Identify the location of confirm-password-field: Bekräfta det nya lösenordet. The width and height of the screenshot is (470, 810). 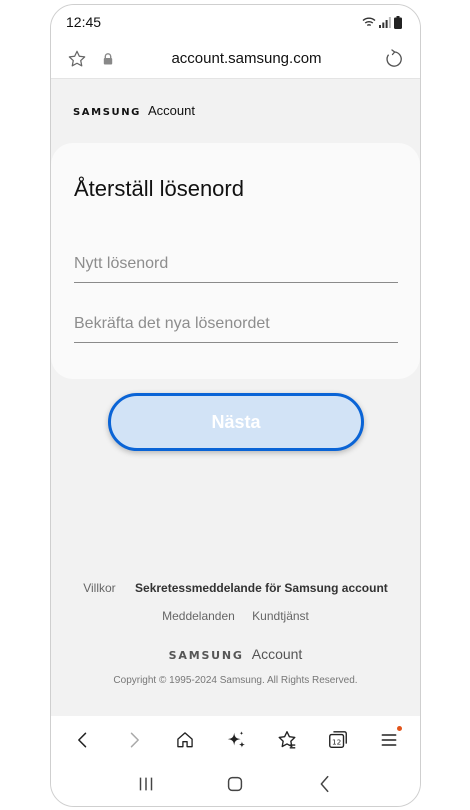
(236, 325).